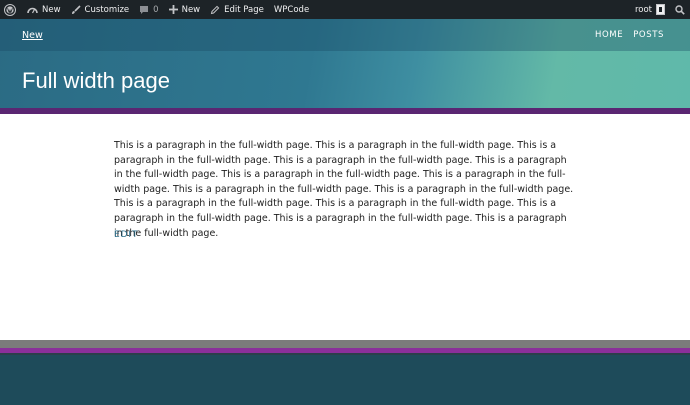  I want to click on admin-bar-comments-count: 0, so click(156, 9).